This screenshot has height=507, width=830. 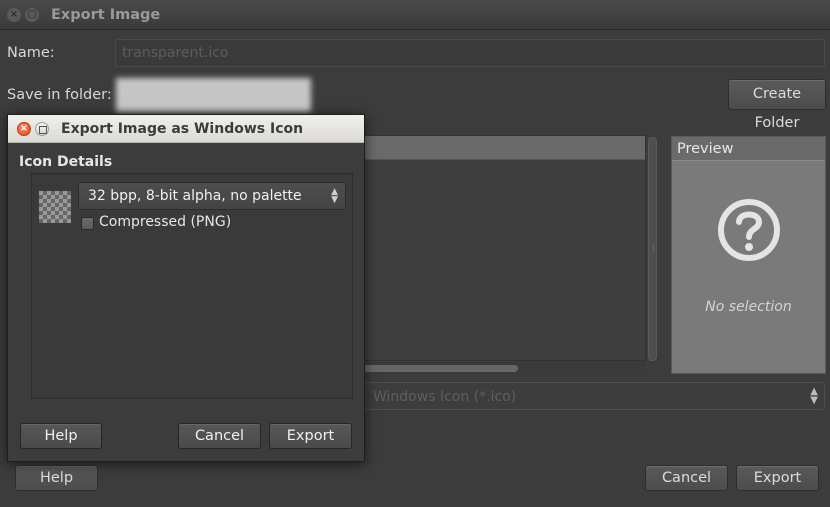 I want to click on dialog-titlebar: × Export Image as Windows Icon, so click(x=186, y=129).